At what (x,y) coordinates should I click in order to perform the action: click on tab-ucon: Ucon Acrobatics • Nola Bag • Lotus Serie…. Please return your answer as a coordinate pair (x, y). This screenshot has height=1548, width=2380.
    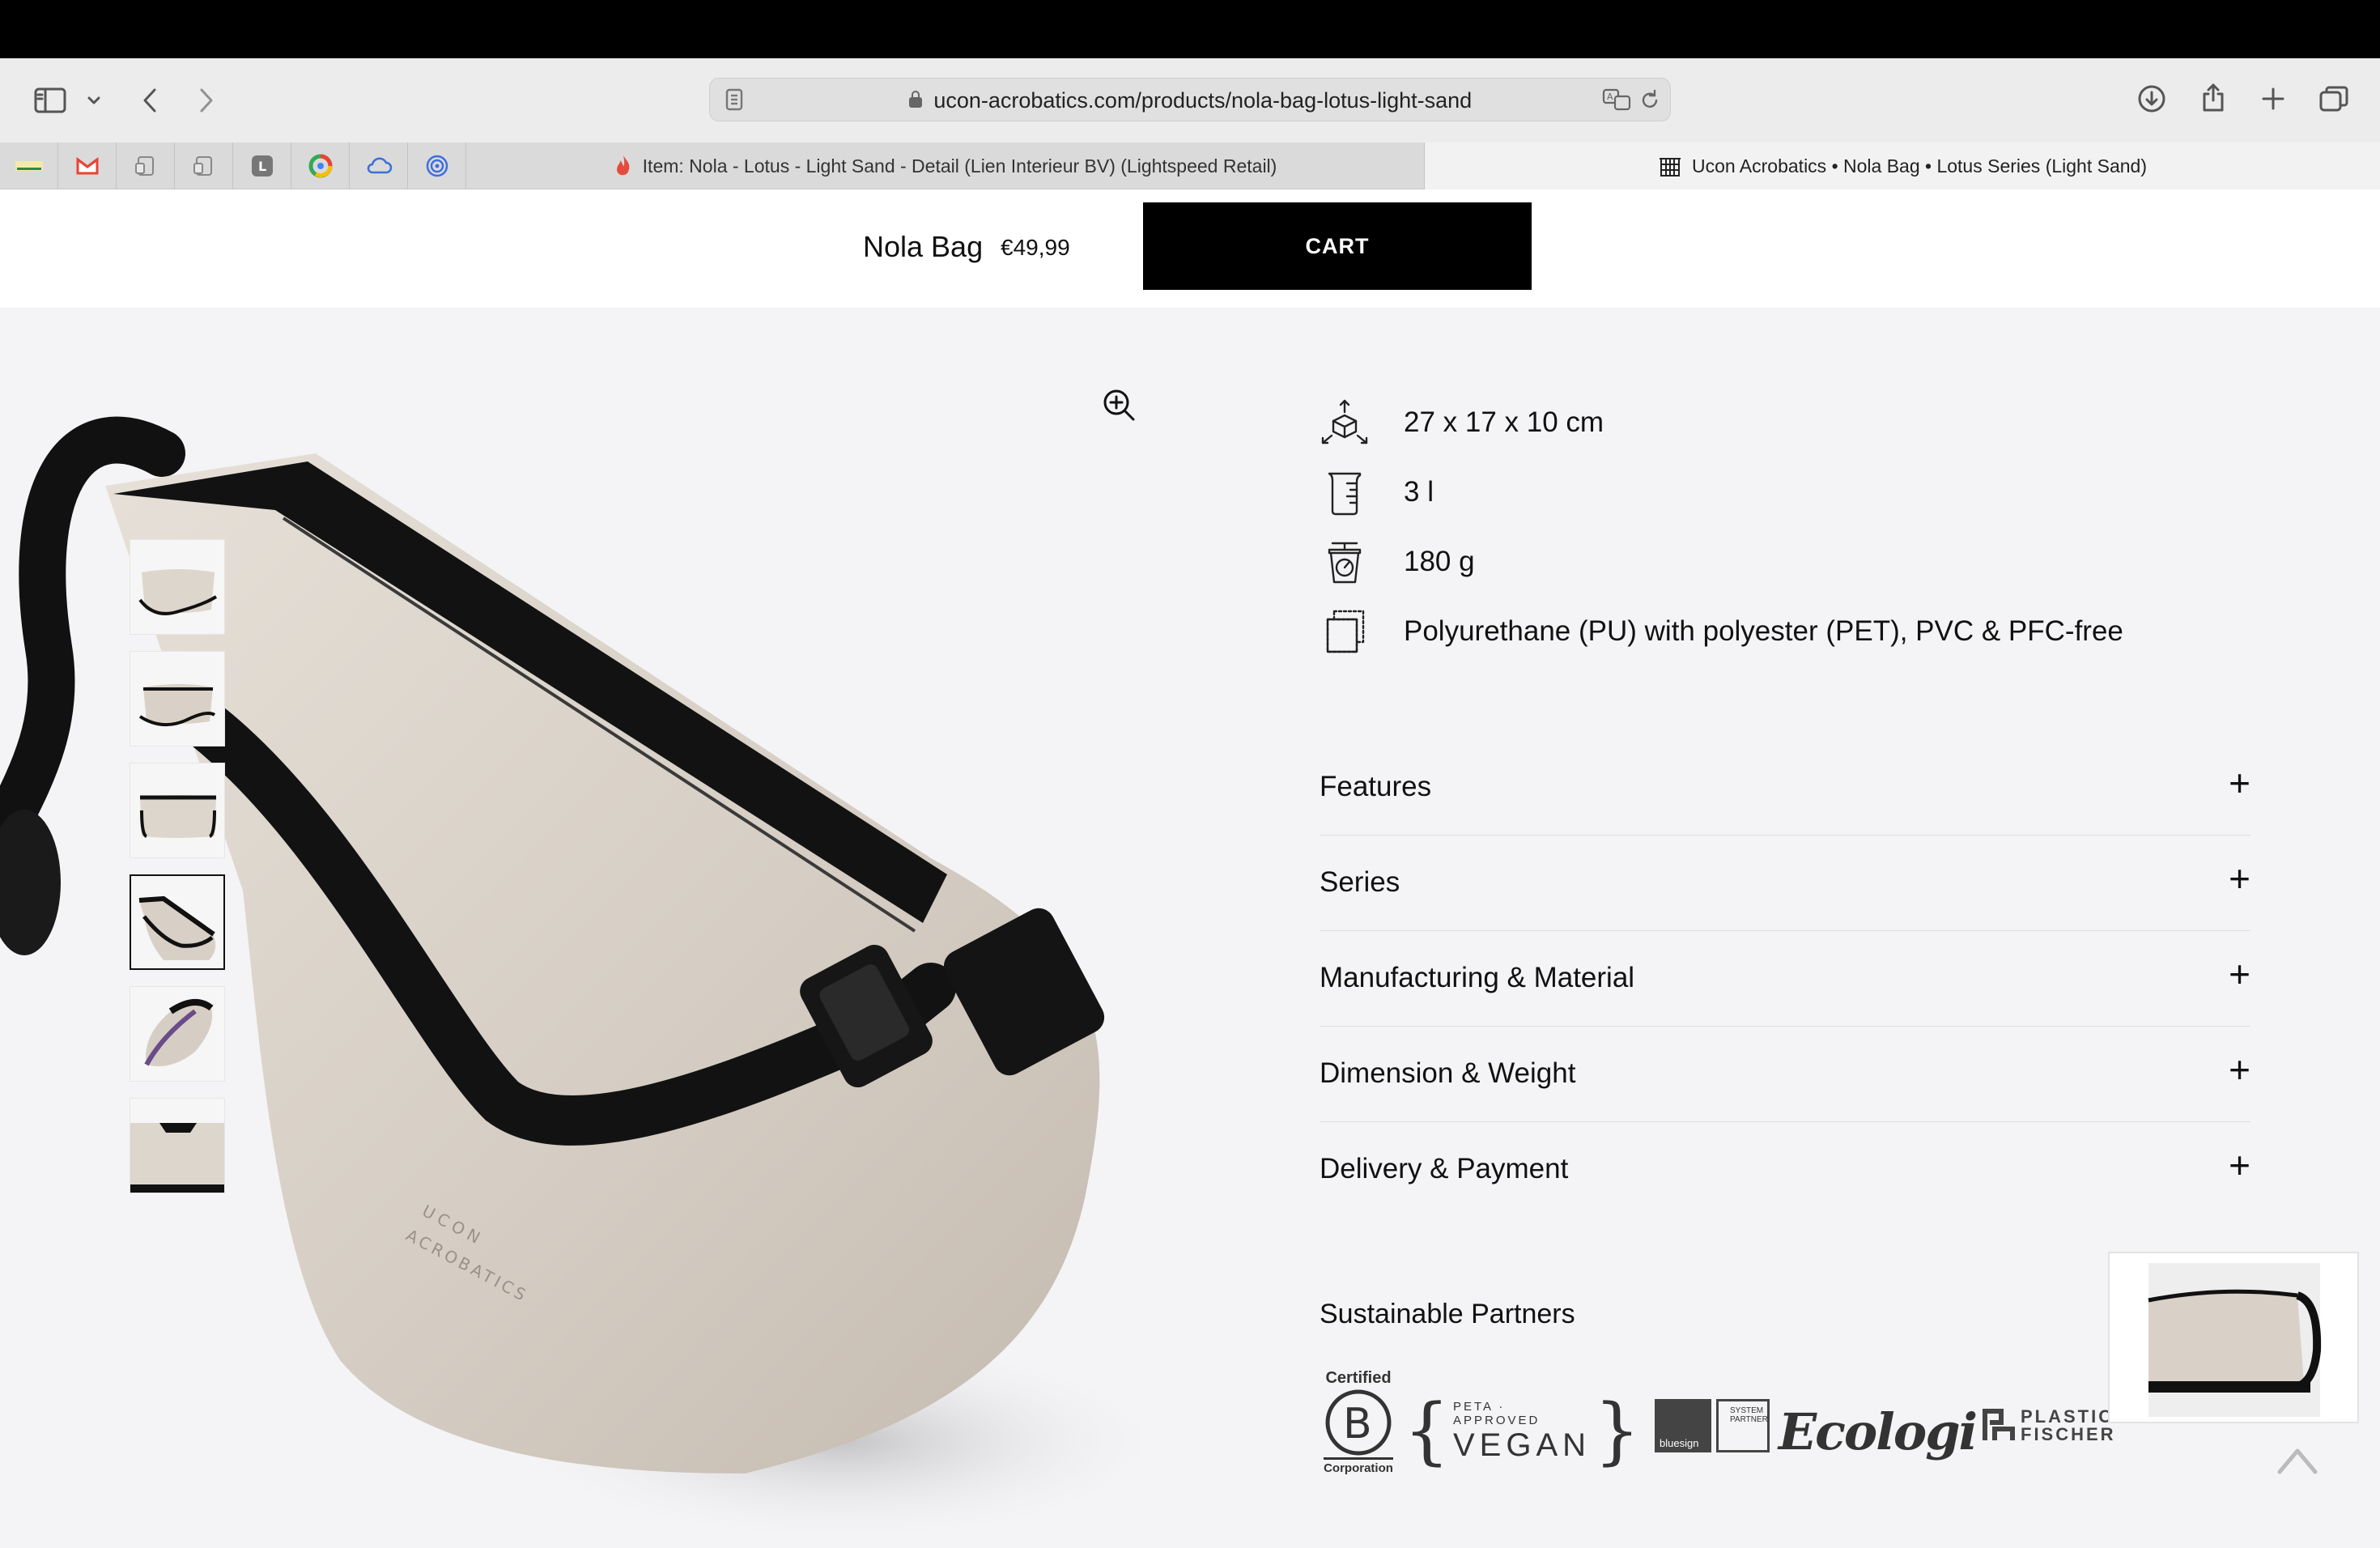
    Looking at the image, I should click on (1903, 166).